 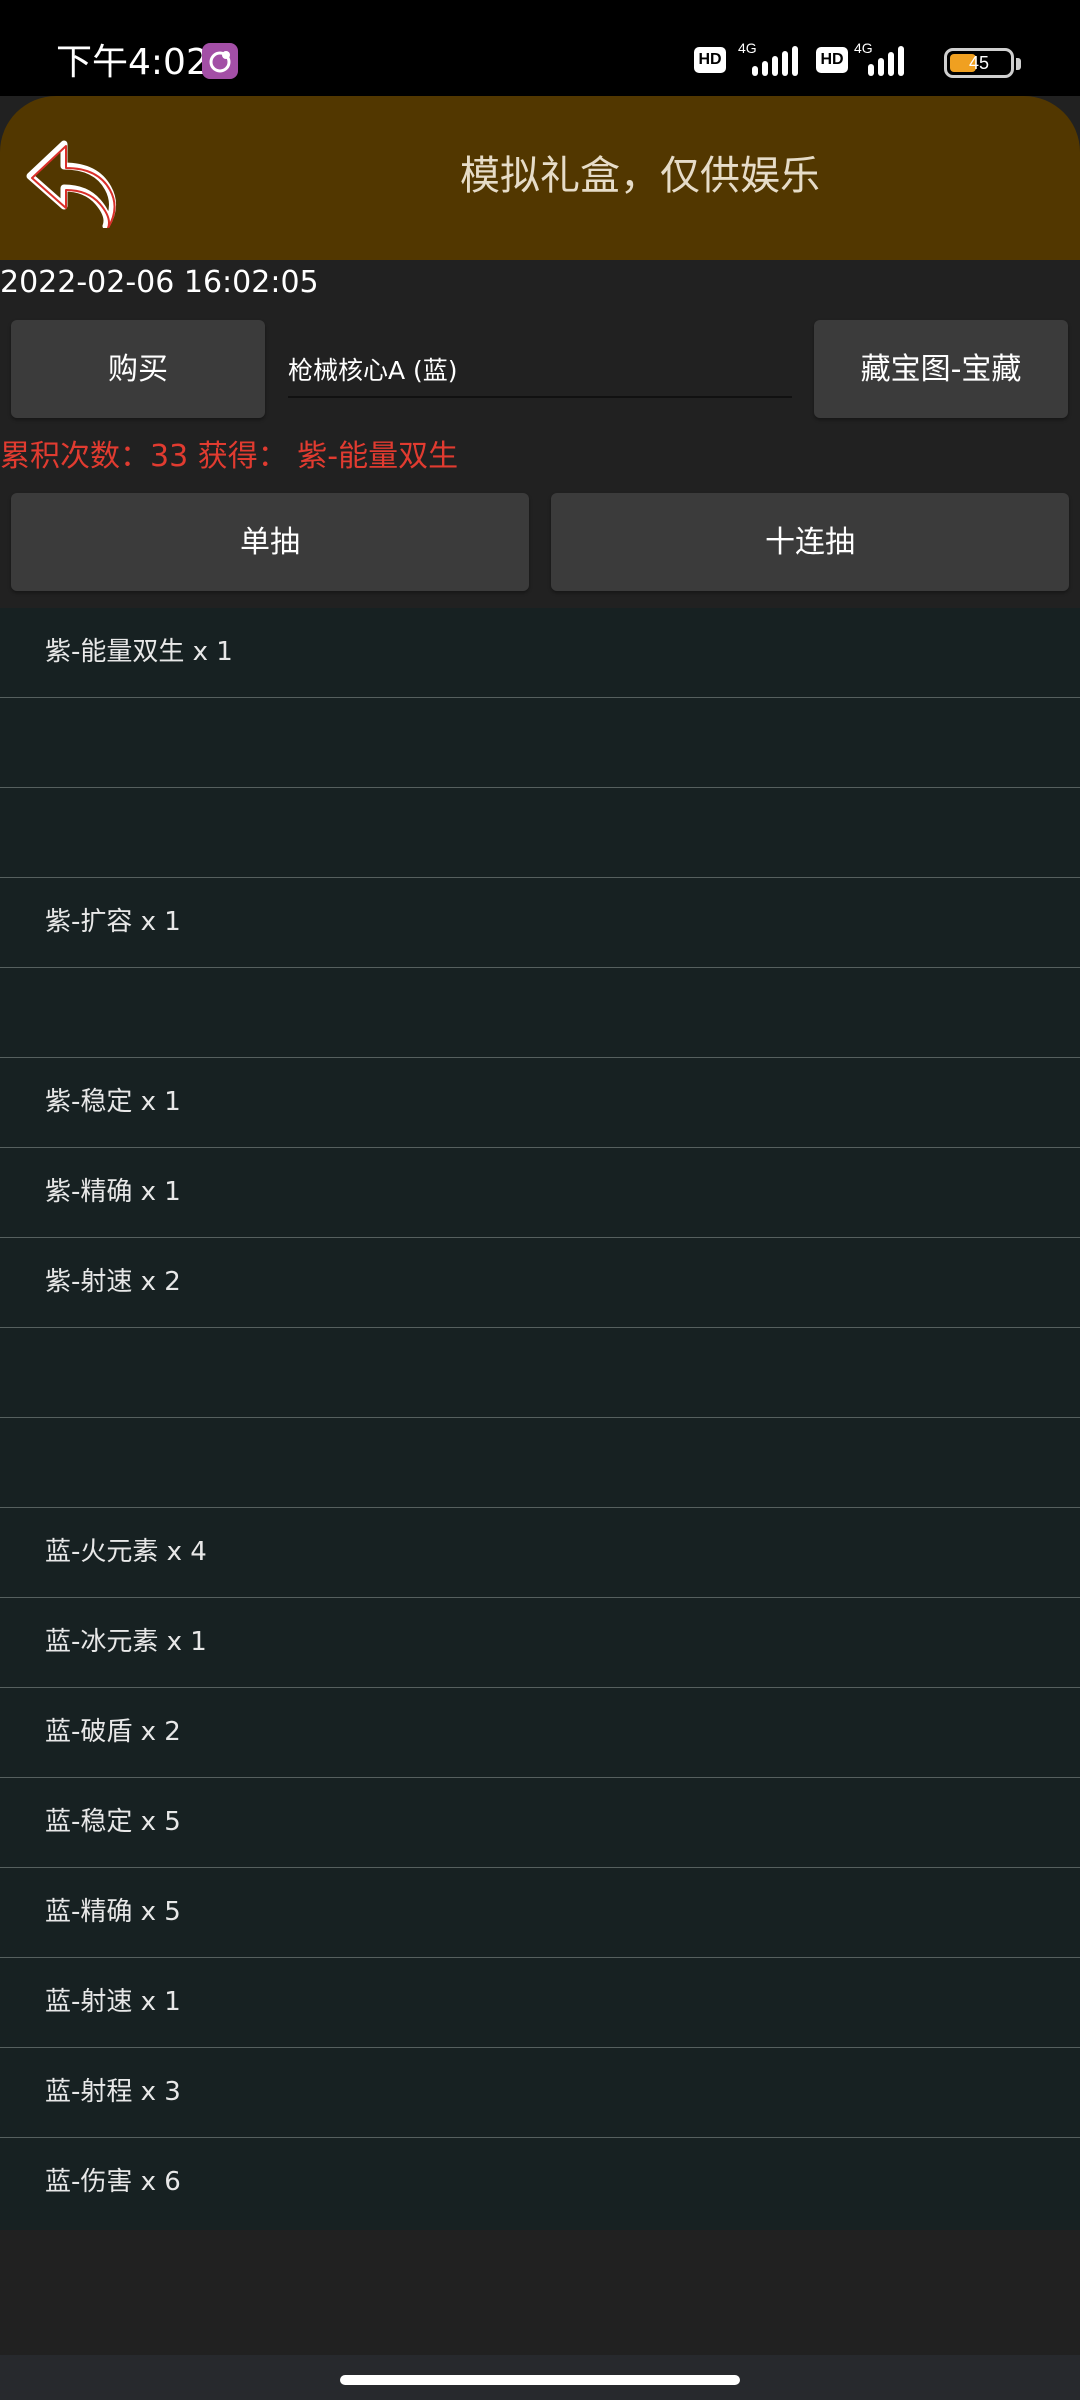 What do you see at coordinates (132, 62) in the screenshot?
I see `status-time: 下午4:02` at bounding box center [132, 62].